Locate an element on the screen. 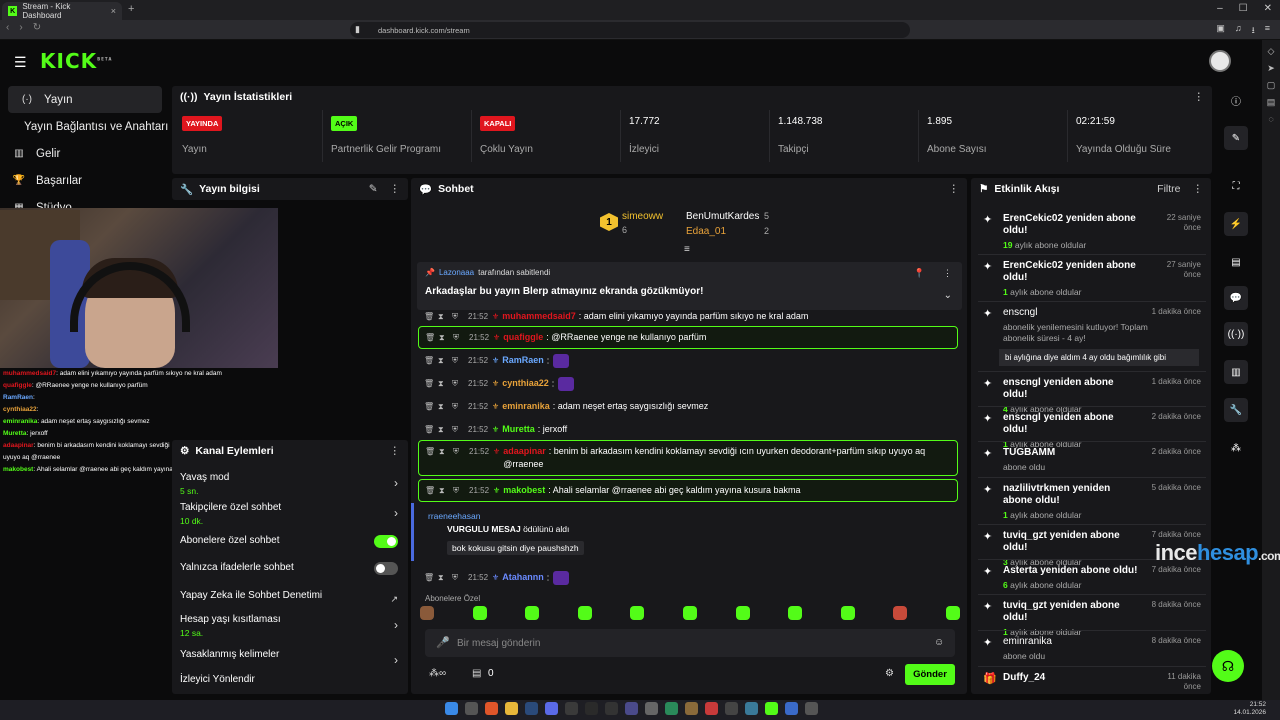 The image size is (1280, 720). activity-item: ✦ eminranika abone oldu 8 dakika önce is located at coordinates (1094, 648).